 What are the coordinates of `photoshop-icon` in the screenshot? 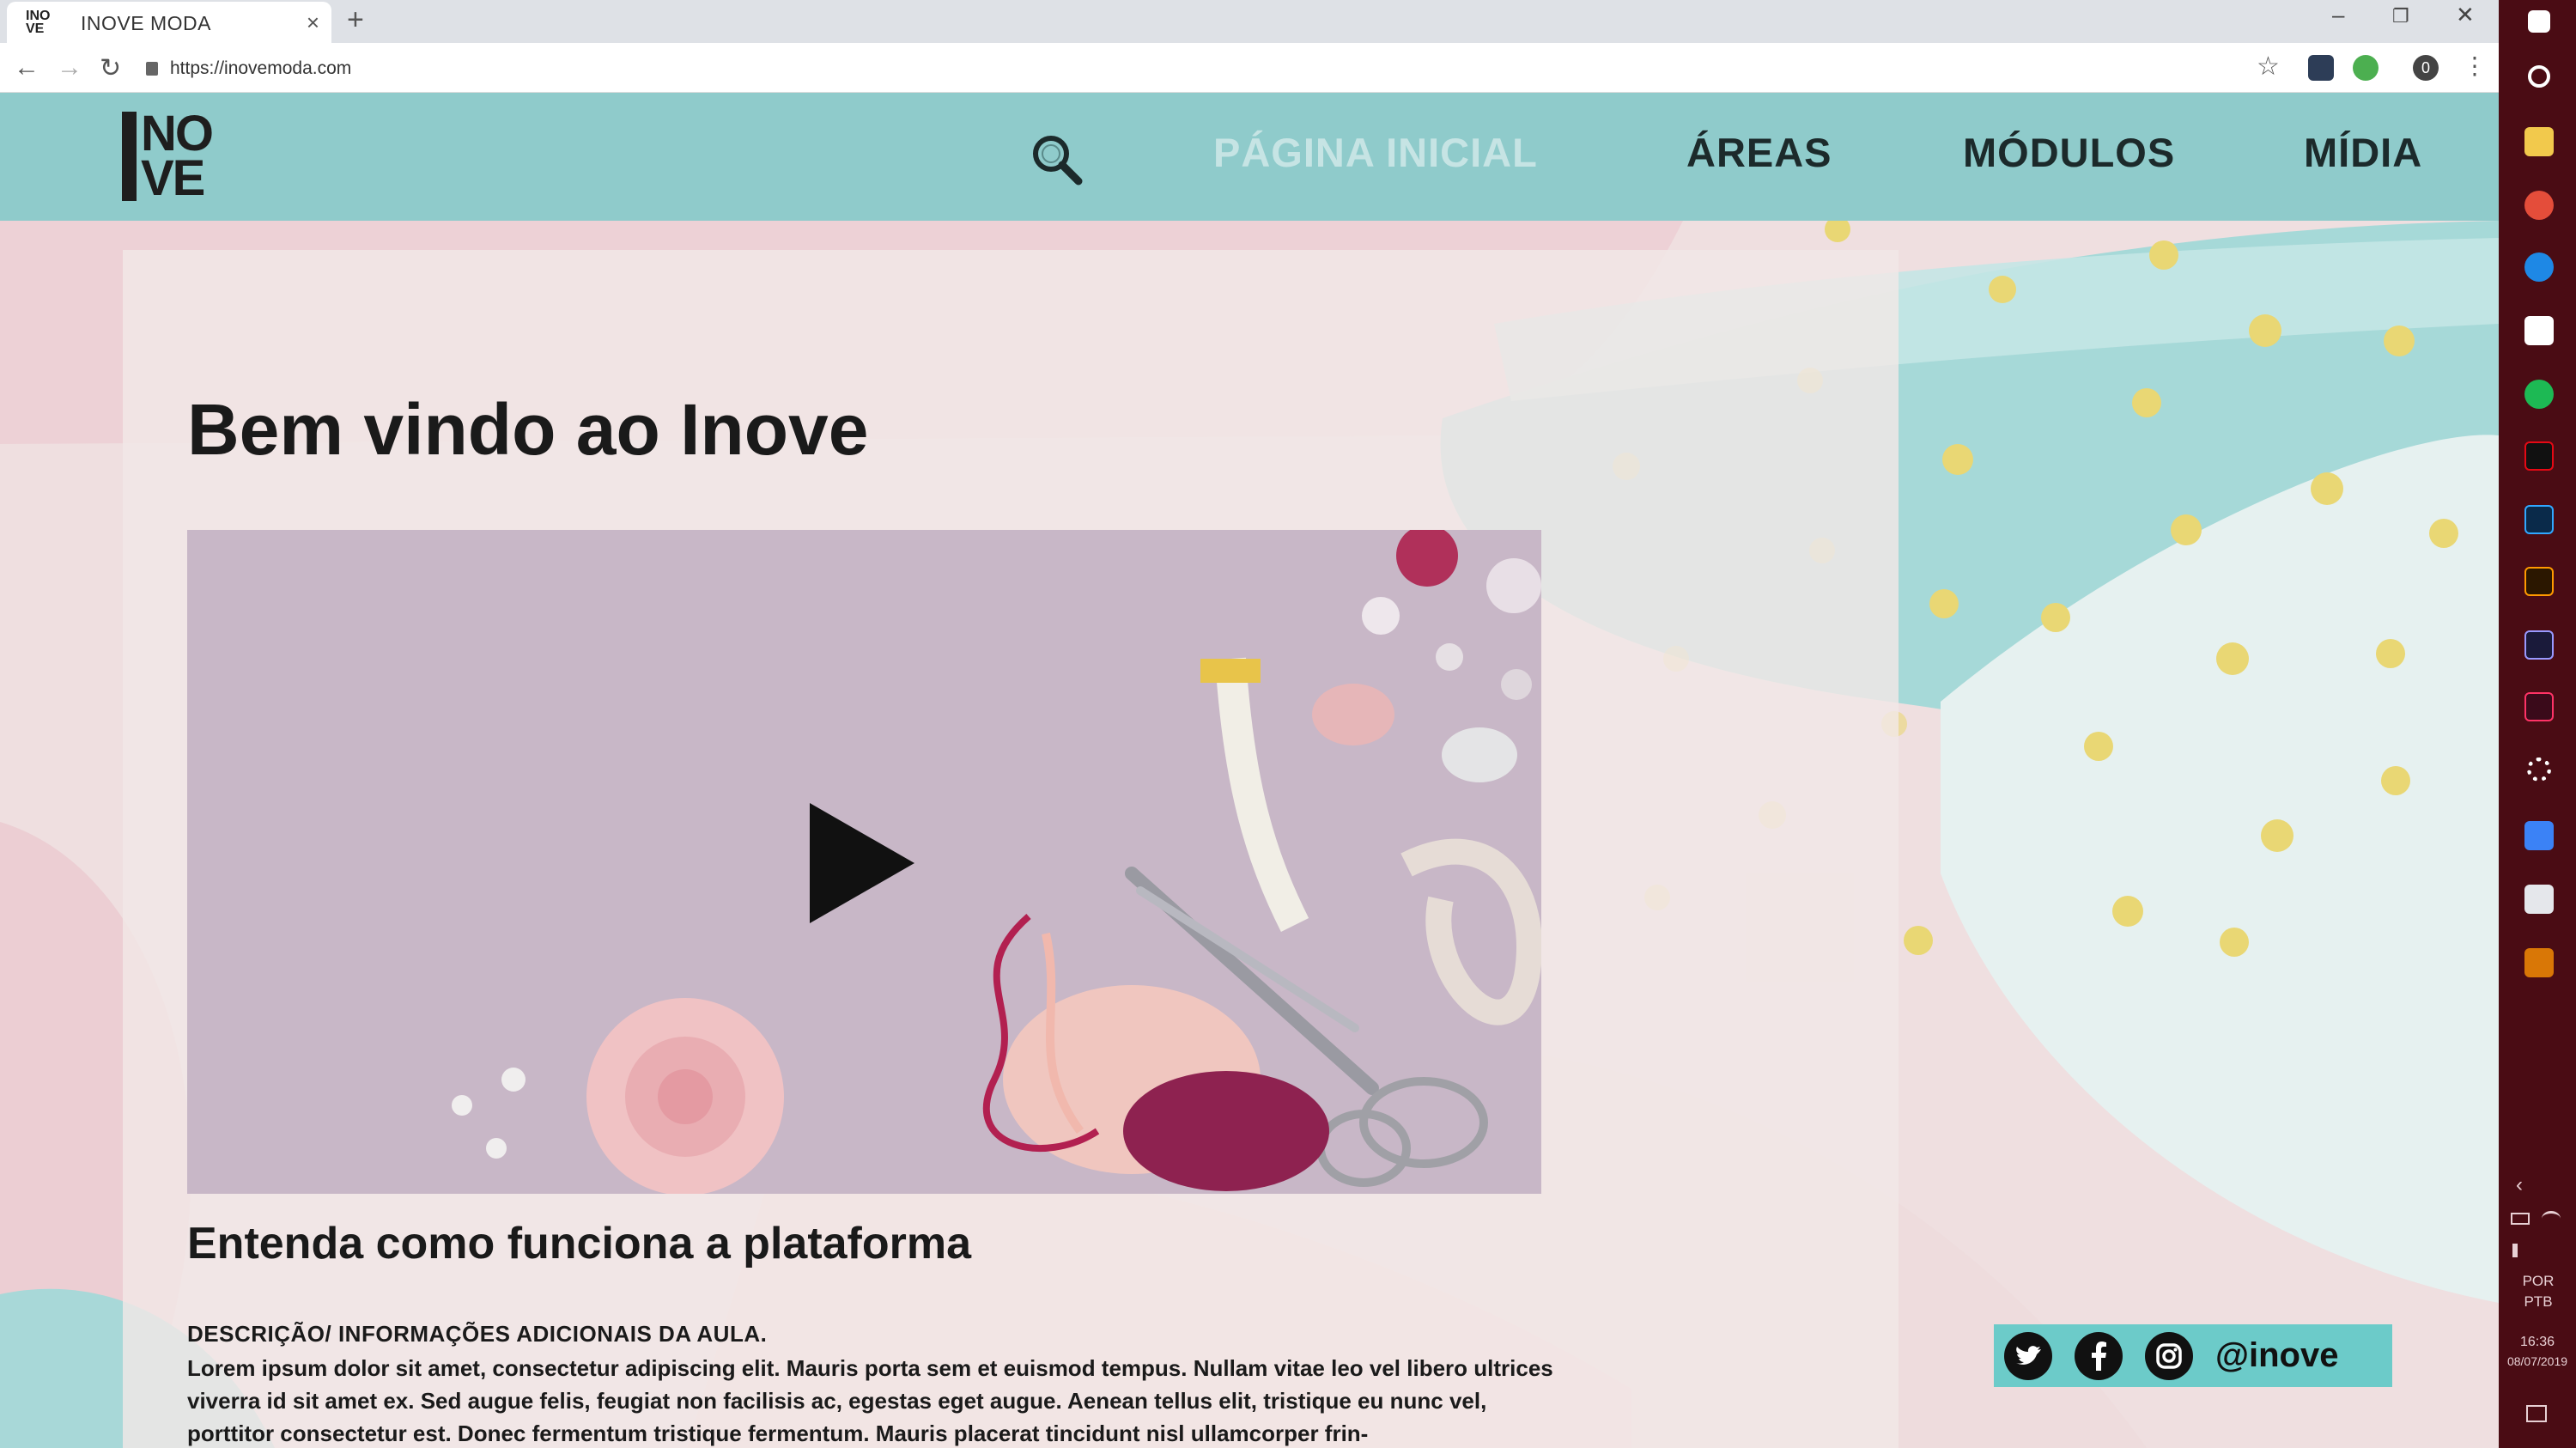 It's located at (2539, 519).